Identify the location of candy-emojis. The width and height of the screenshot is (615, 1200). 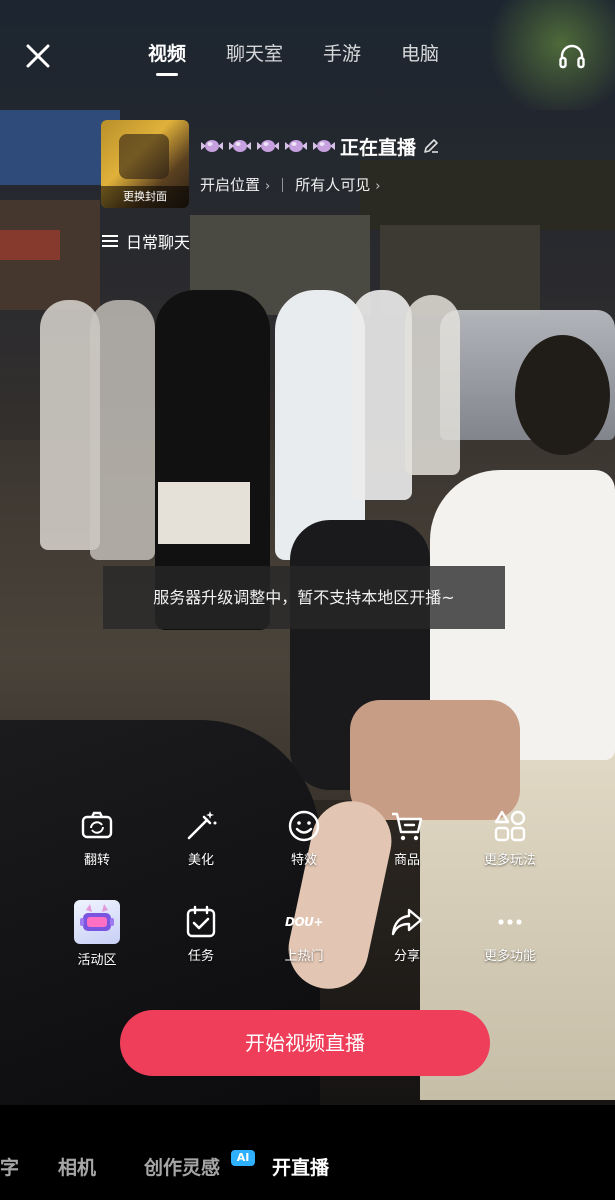
(268, 146).